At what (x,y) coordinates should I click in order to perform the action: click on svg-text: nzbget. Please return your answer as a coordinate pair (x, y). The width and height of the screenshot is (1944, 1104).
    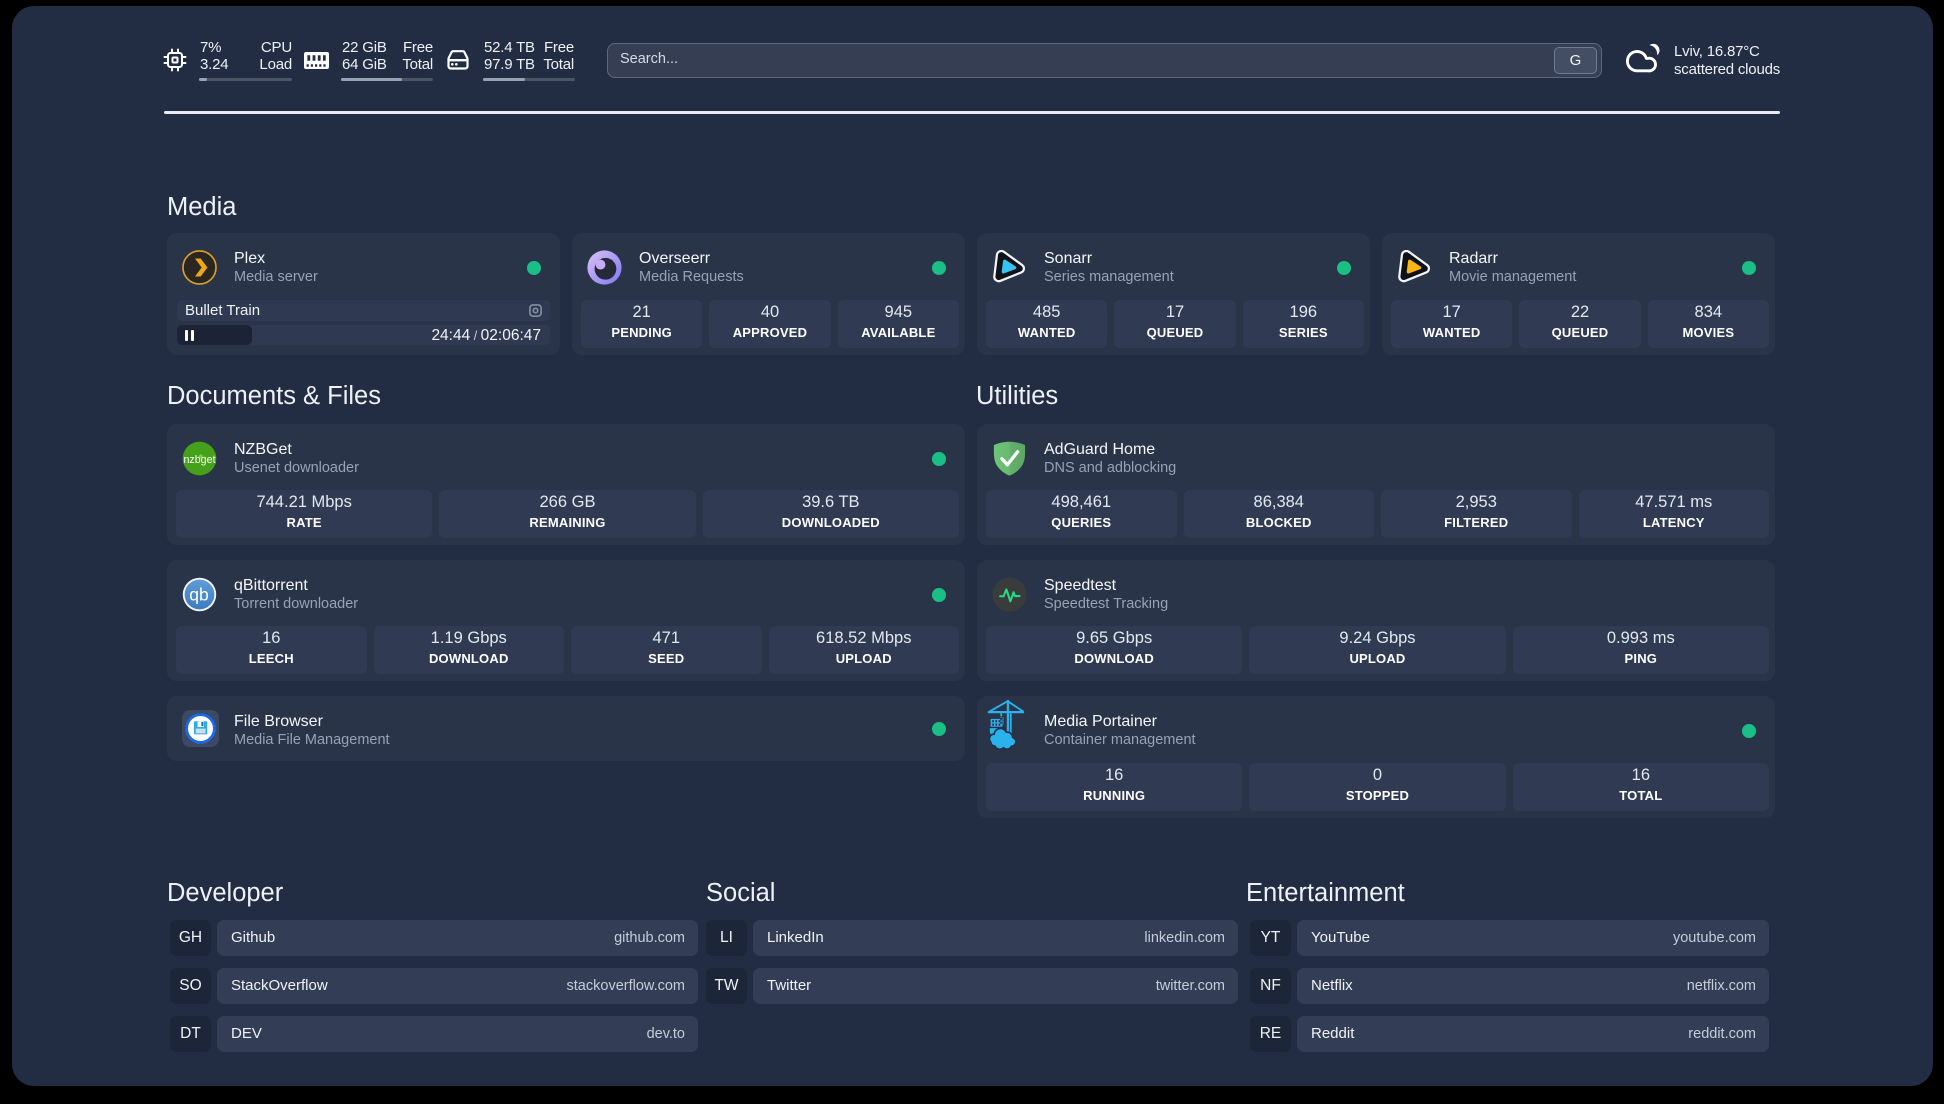
    Looking at the image, I should click on (199, 460).